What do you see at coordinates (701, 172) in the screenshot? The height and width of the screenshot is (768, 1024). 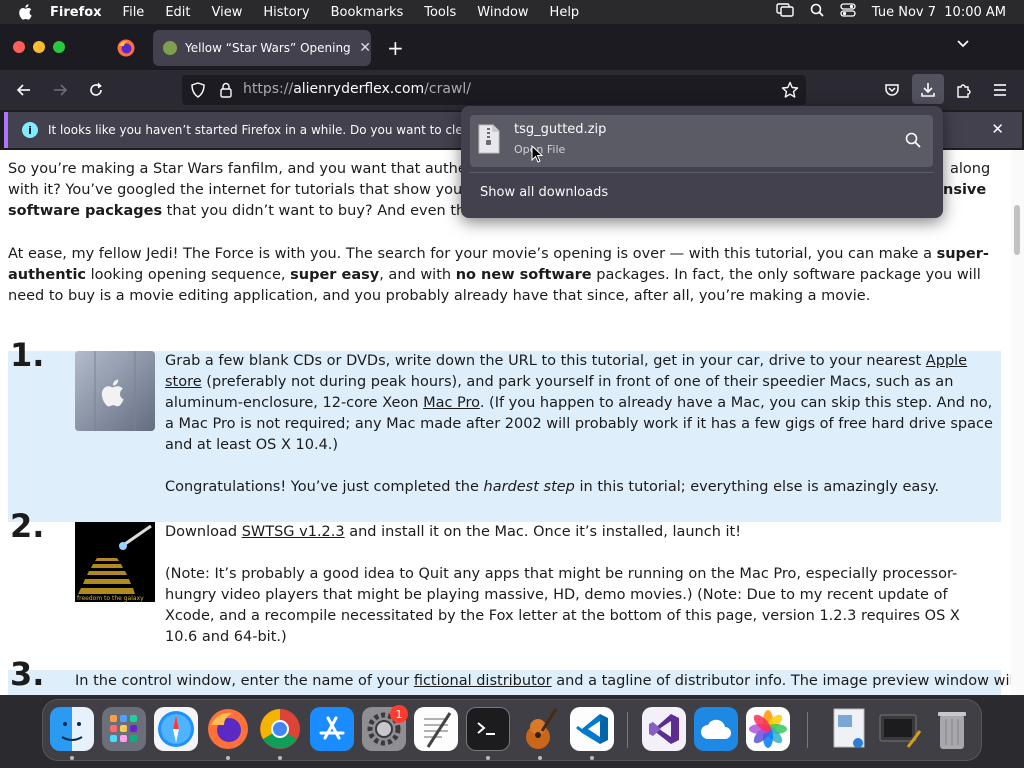 I see `downloads-separator` at bounding box center [701, 172].